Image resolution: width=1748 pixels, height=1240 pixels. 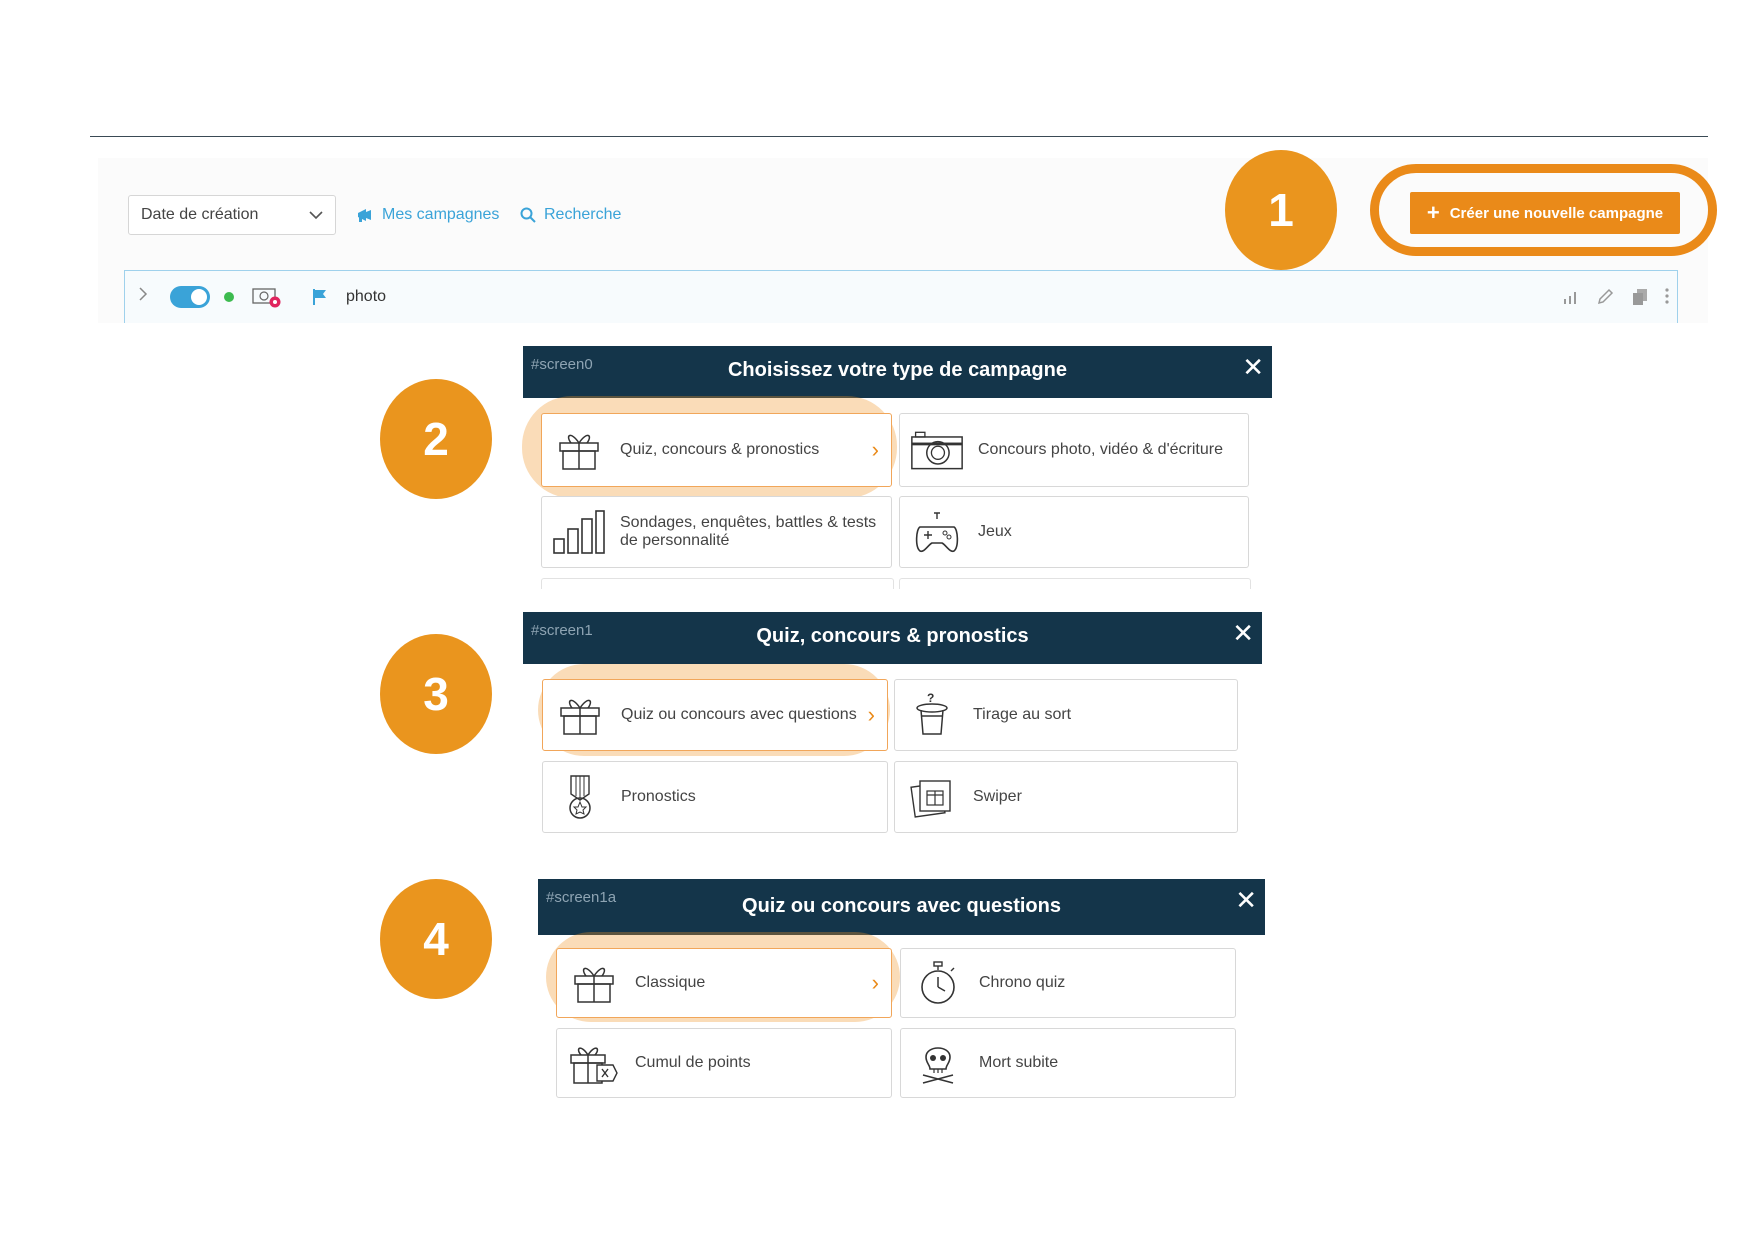 I want to click on step-badge-2: 2, so click(x=436, y=439).